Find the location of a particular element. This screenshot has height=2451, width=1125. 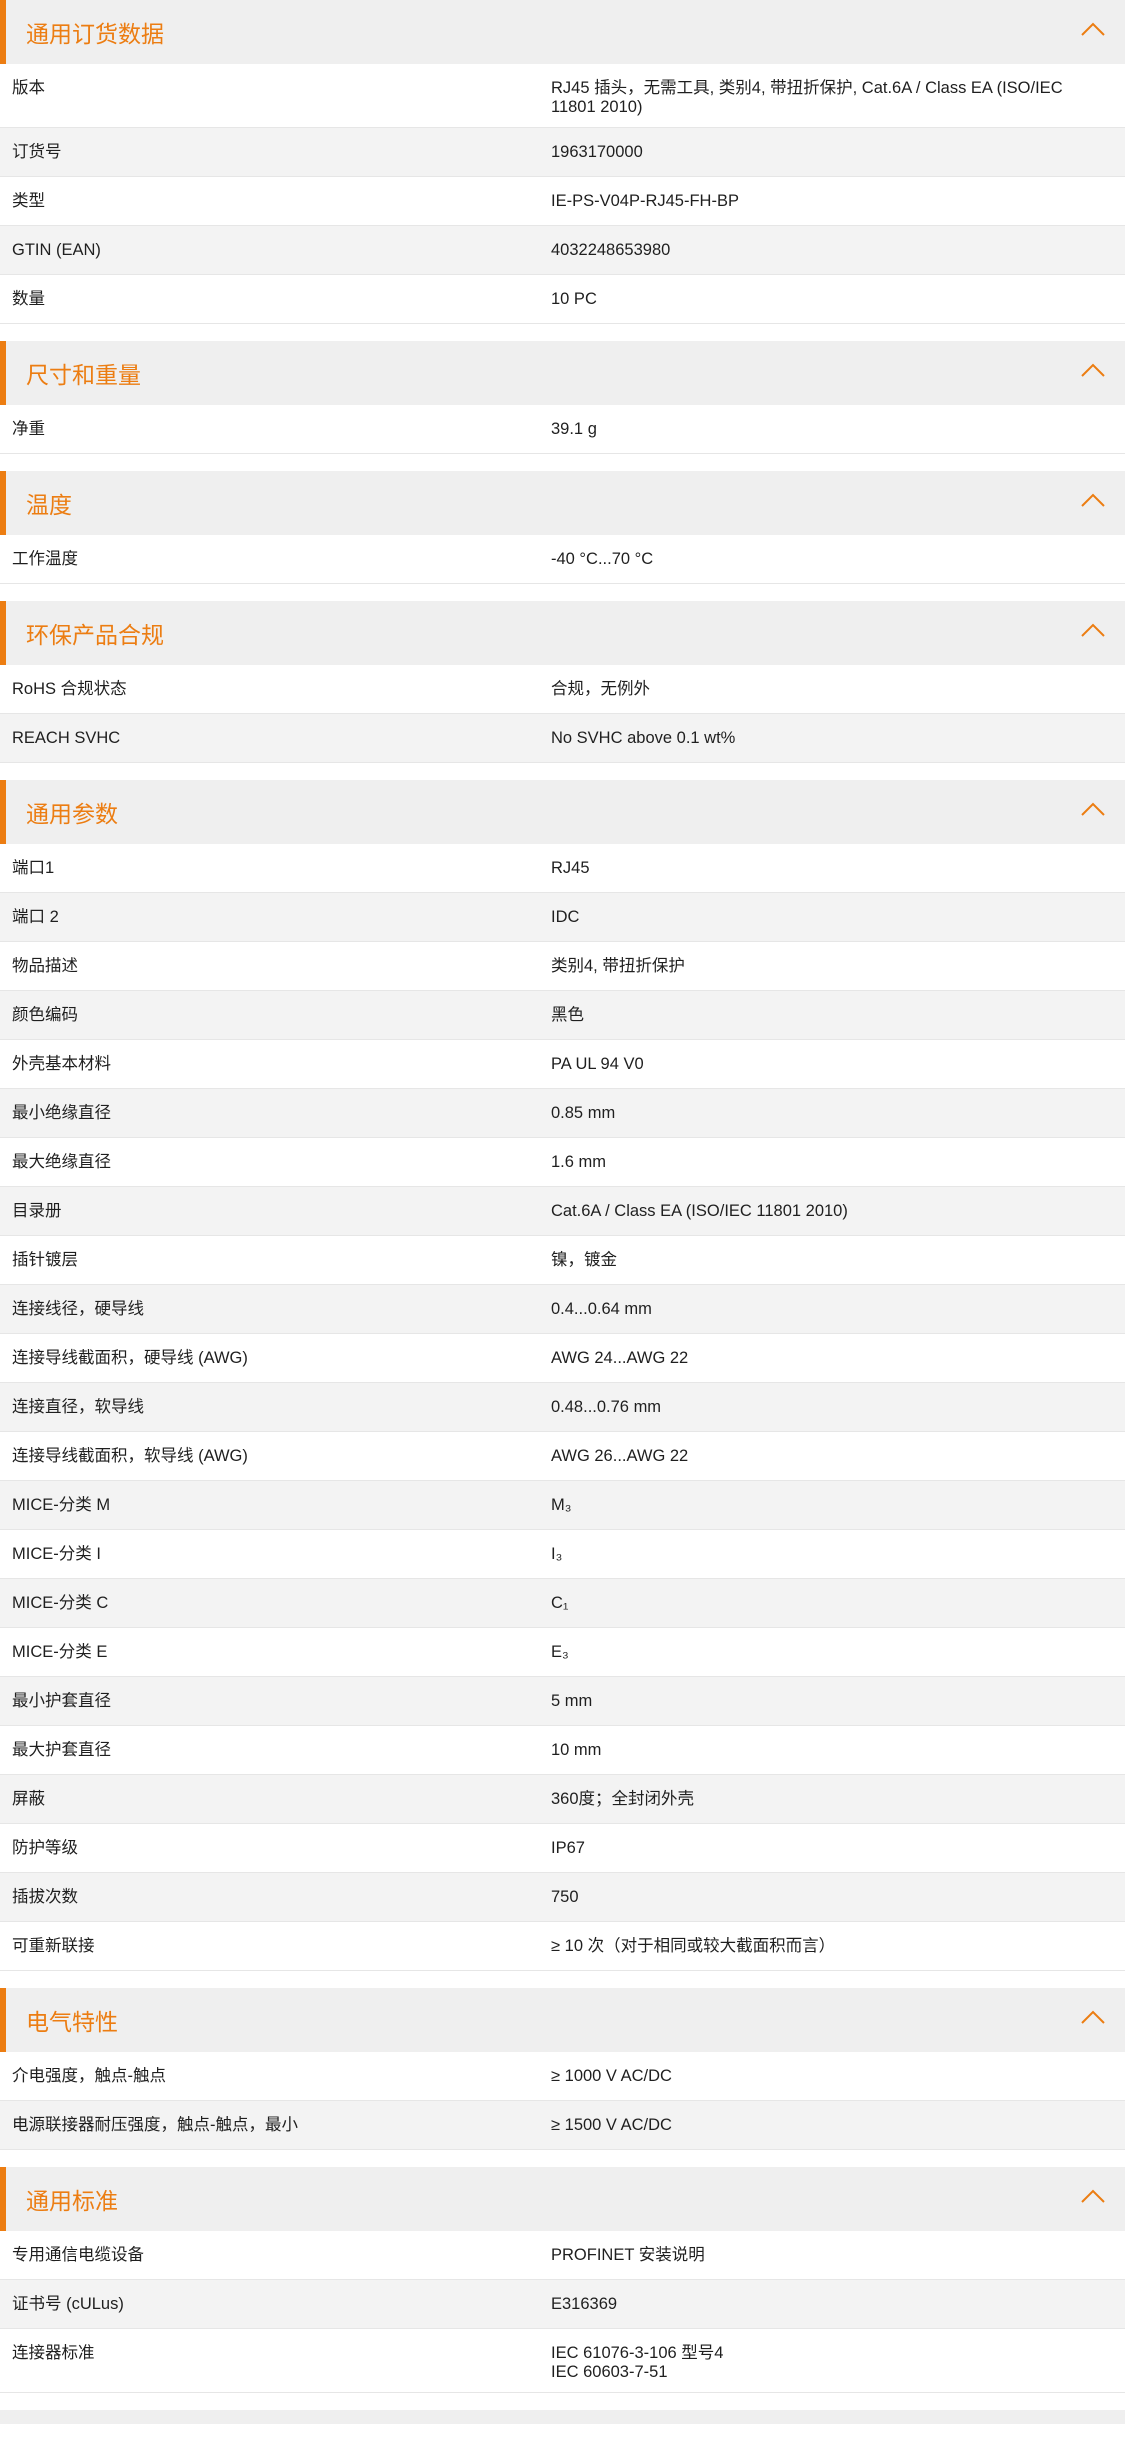

spec-value-line: 镍，镀金 is located at coordinates (584, 1260).